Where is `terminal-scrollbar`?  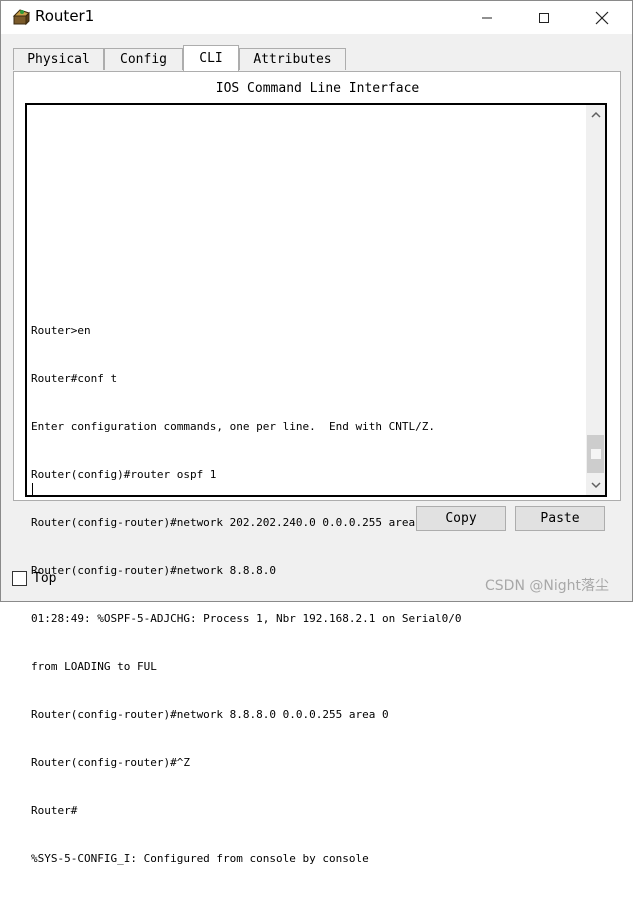 terminal-scrollbar is located at coordinates (595, 300).